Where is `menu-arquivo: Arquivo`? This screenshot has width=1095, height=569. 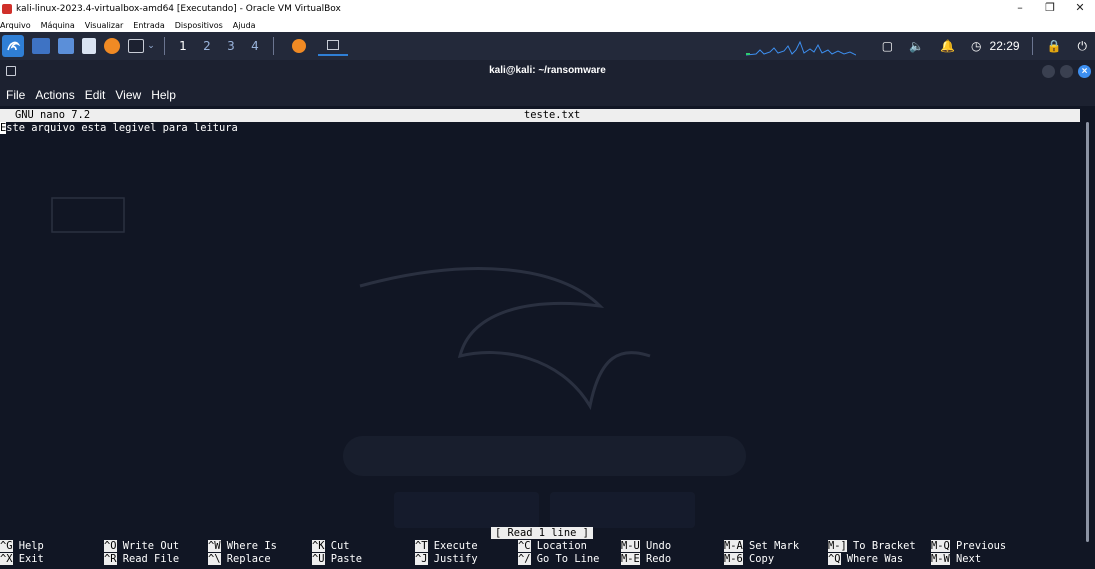 menu-arquivo: Arquivo is located at coordinates (18, 25).